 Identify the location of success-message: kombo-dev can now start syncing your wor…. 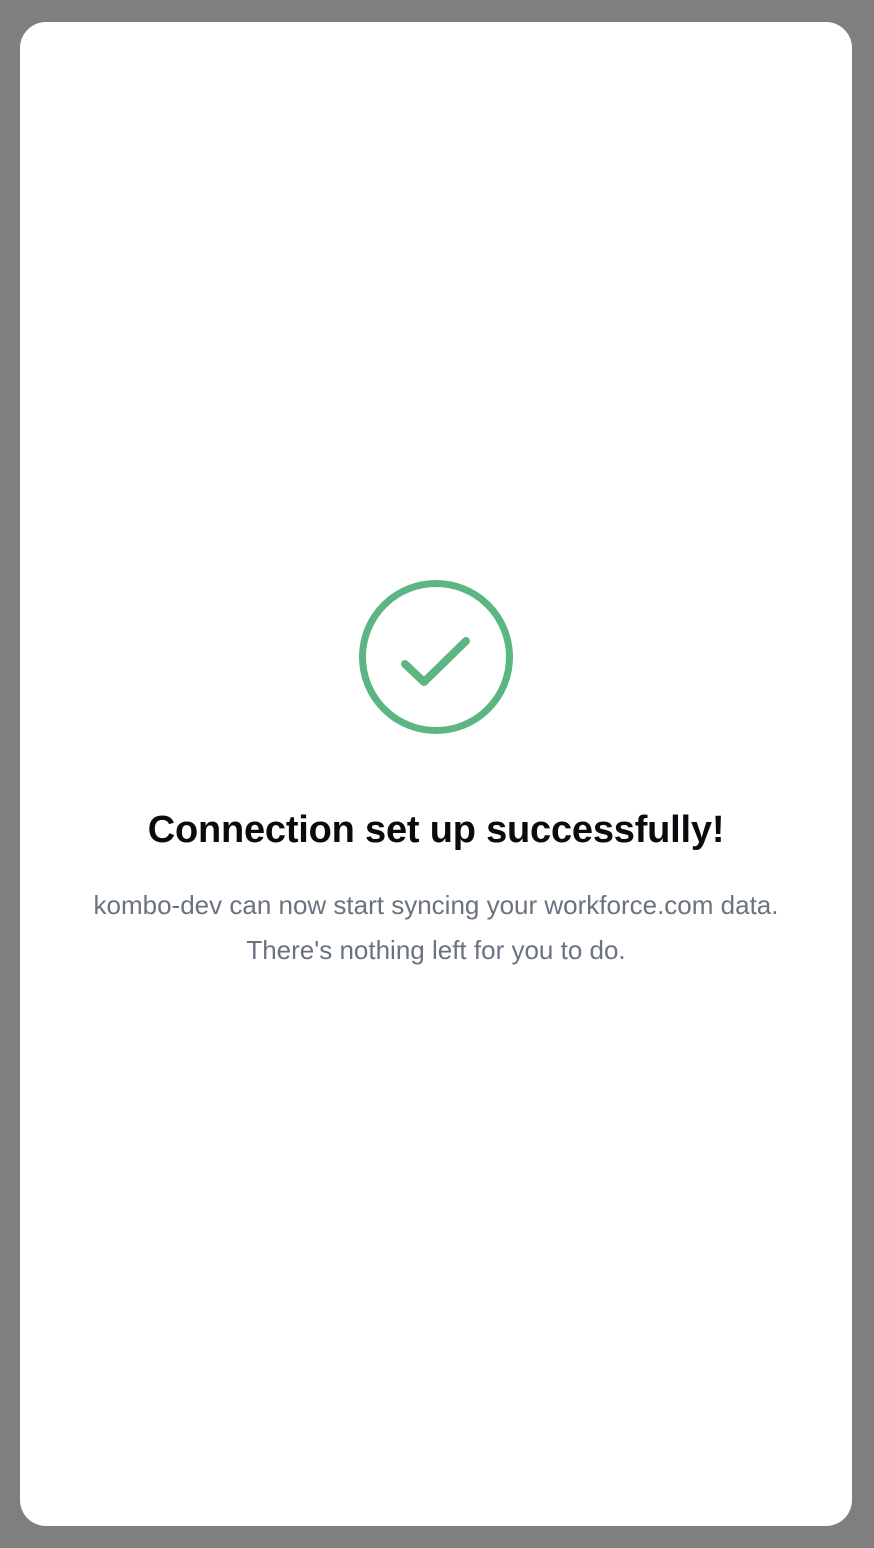
(436, 927).